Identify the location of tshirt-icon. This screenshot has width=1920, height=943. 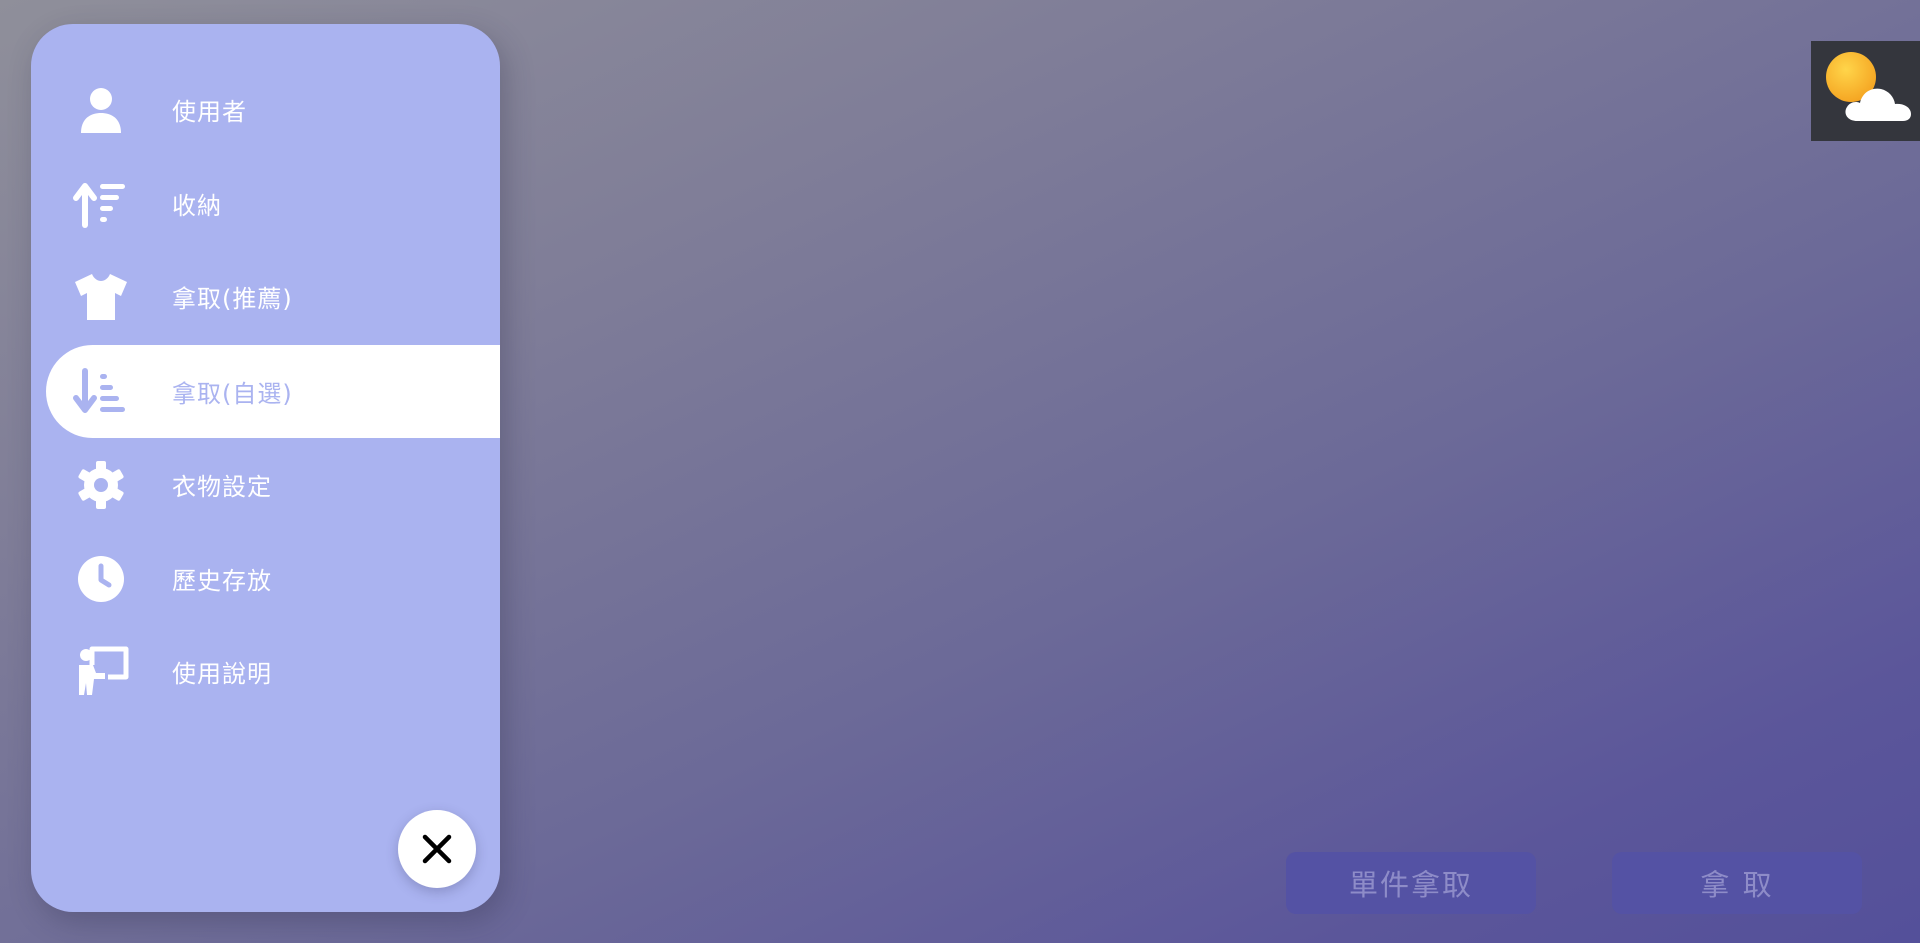
(101, 297).